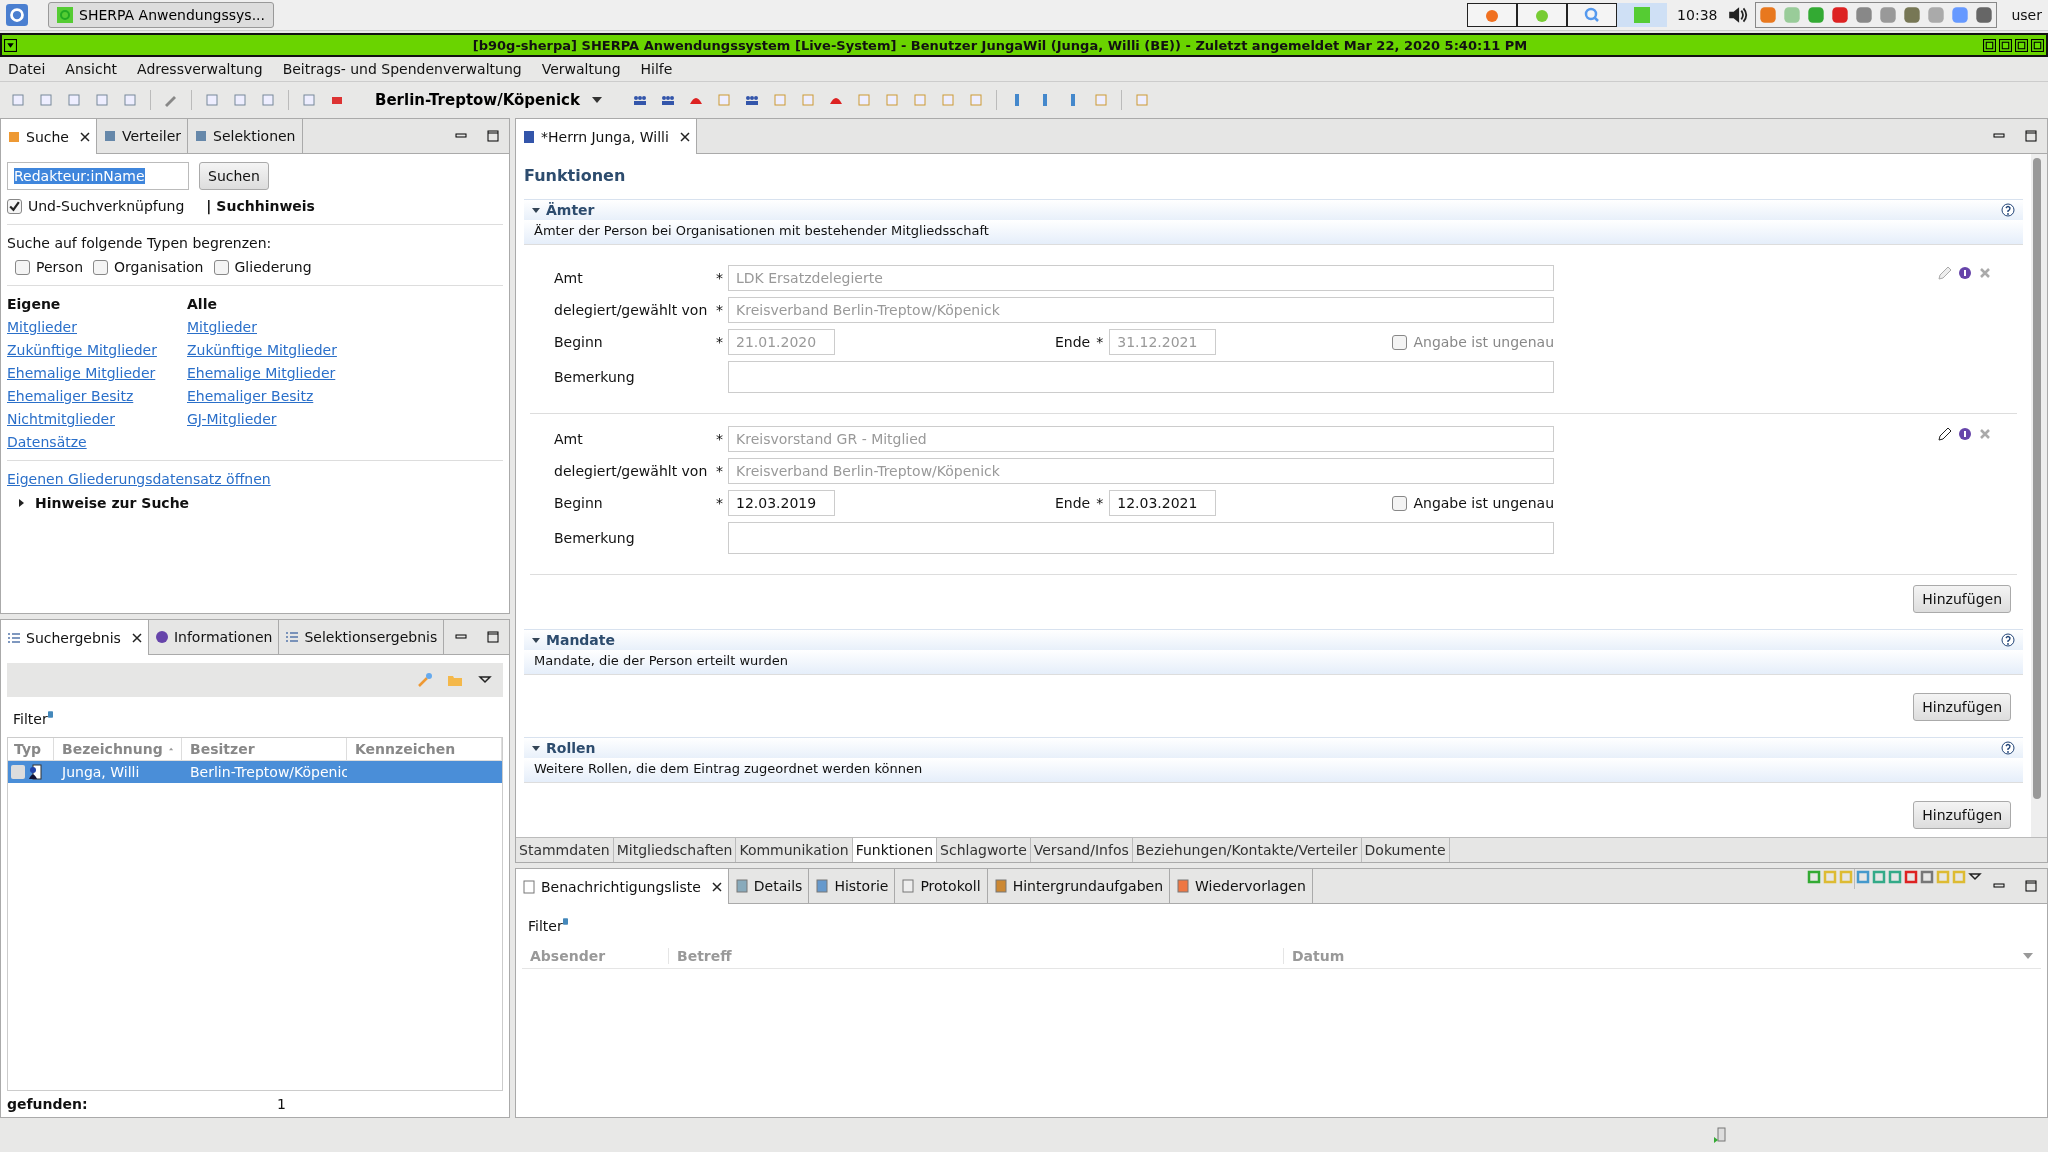 The width and height of the screenshot is (2048, 1152). I want to click on sort-icon, so click(170, 749).